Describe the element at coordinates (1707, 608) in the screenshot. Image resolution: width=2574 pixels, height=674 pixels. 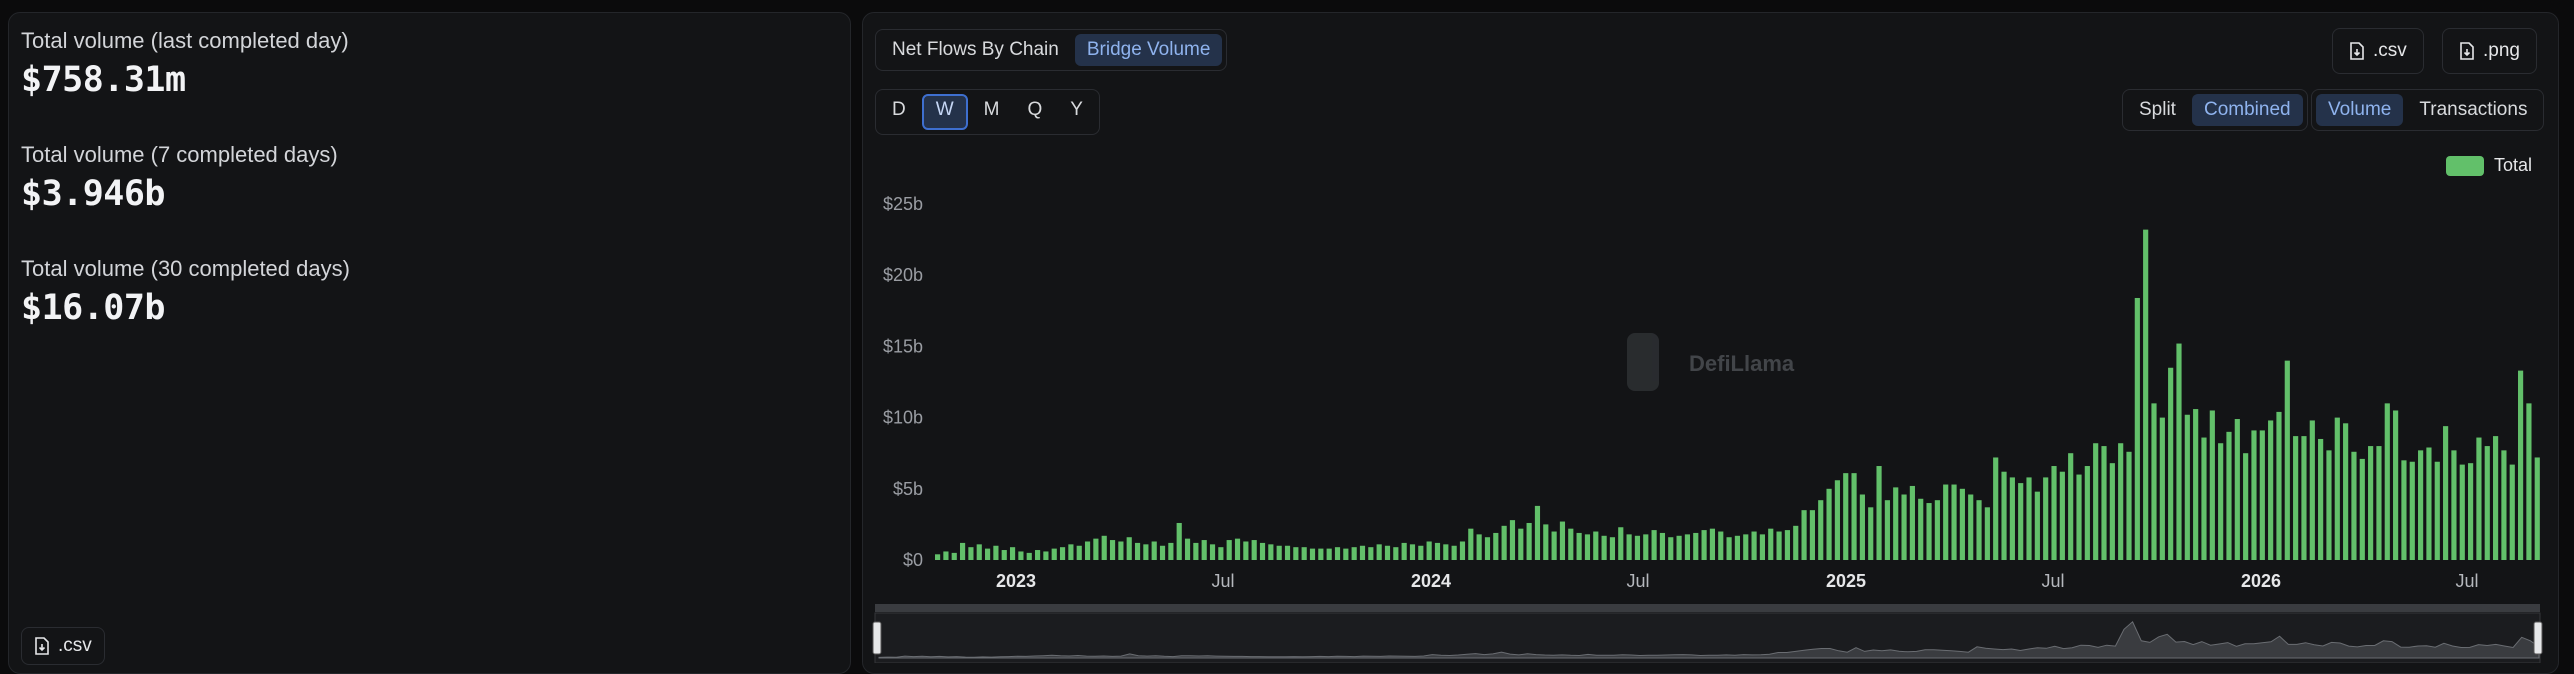
I see `zoom-slider-top-bar` at that location.